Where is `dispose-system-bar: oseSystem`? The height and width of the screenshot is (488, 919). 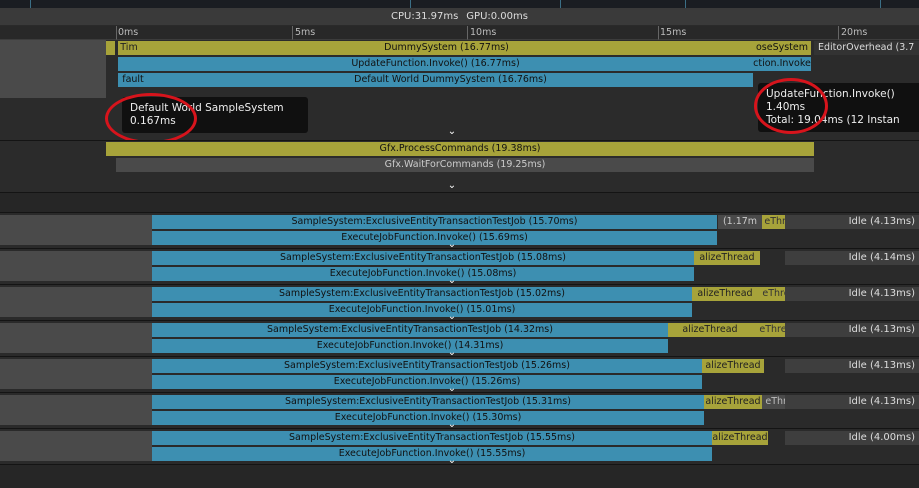
dispose-system-bar: oseSystem is located at coordinates (782, 48).